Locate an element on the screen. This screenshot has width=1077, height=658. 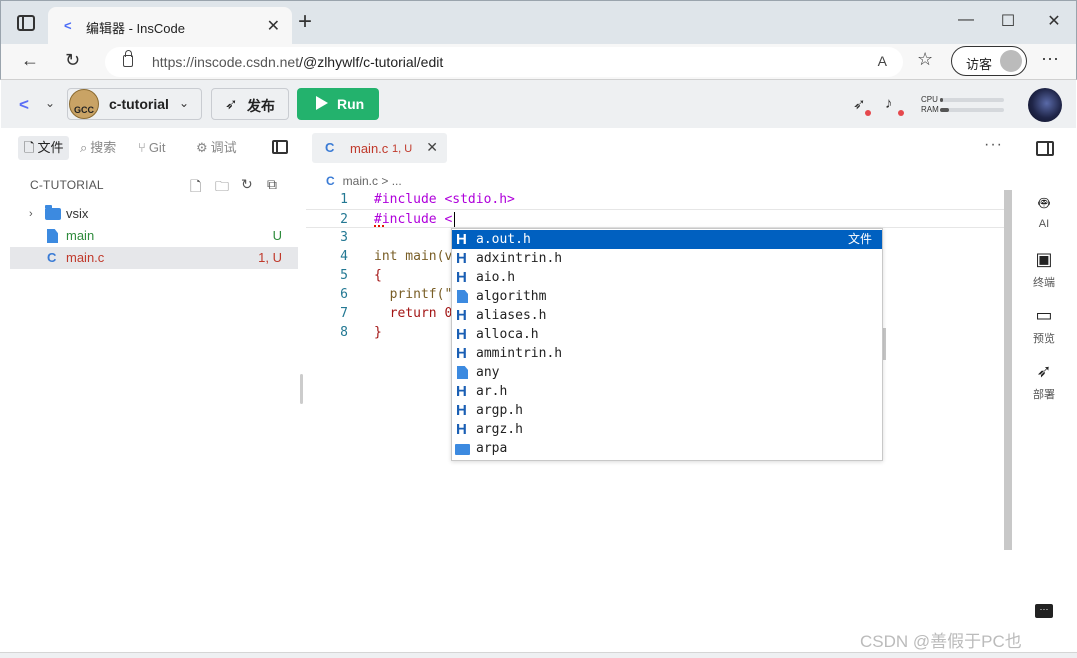
minimize-button: — is located at coordinates (966, 20).